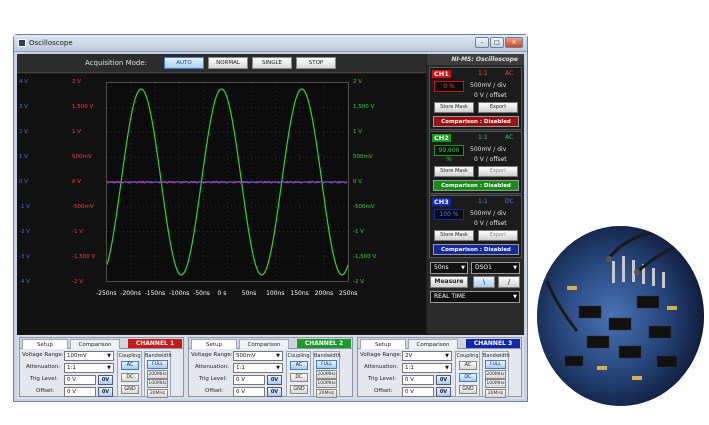 This screenshot has height=425, width=709. Describe the element at coordinates (299, 293) in the screenshot. I see `x-axis-label: 150ns` at that location.